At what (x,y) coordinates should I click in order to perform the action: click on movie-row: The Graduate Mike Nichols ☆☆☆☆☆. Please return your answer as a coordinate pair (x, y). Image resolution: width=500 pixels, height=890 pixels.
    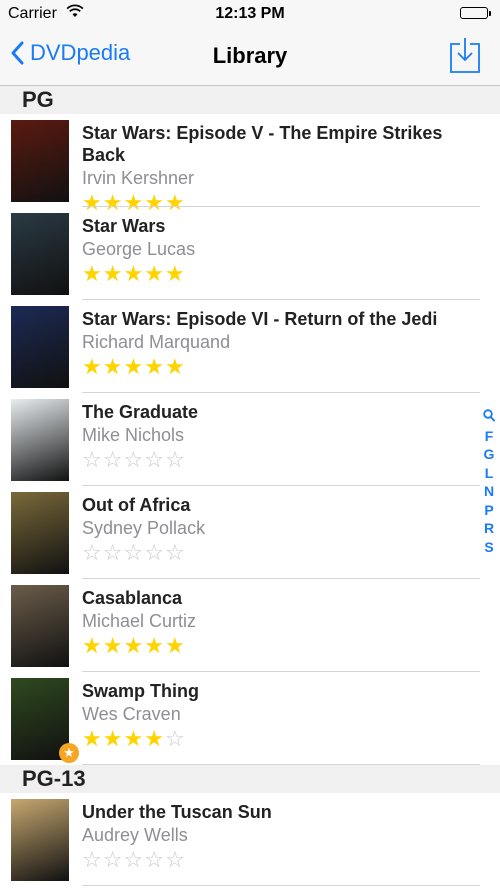
    Looking at the image, I should click on (240, 439).